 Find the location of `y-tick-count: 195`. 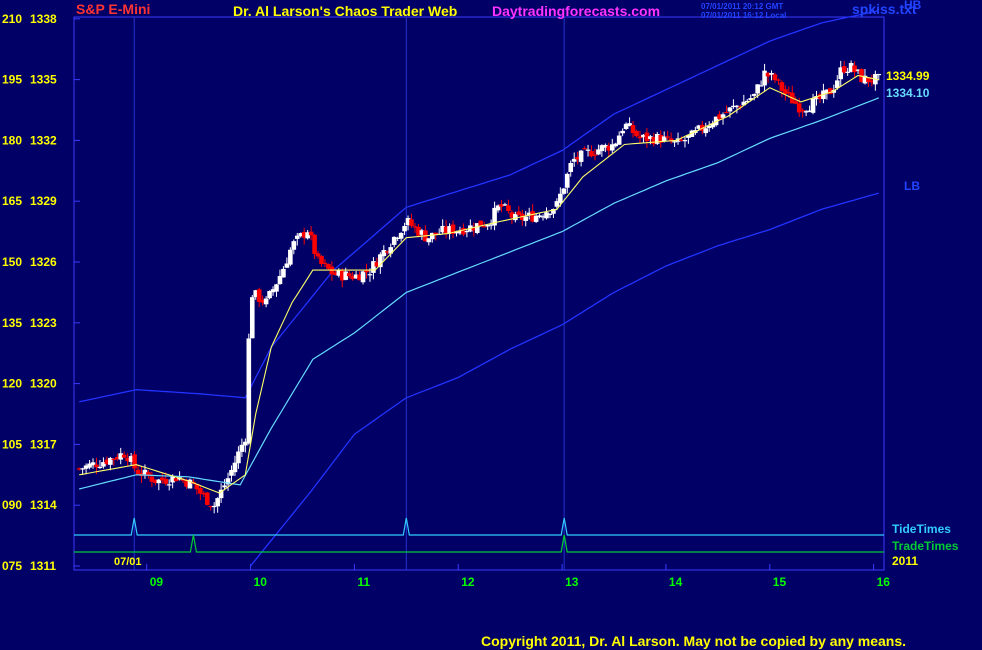

y-tick-count: 195 is located at coordinates (12, 80).